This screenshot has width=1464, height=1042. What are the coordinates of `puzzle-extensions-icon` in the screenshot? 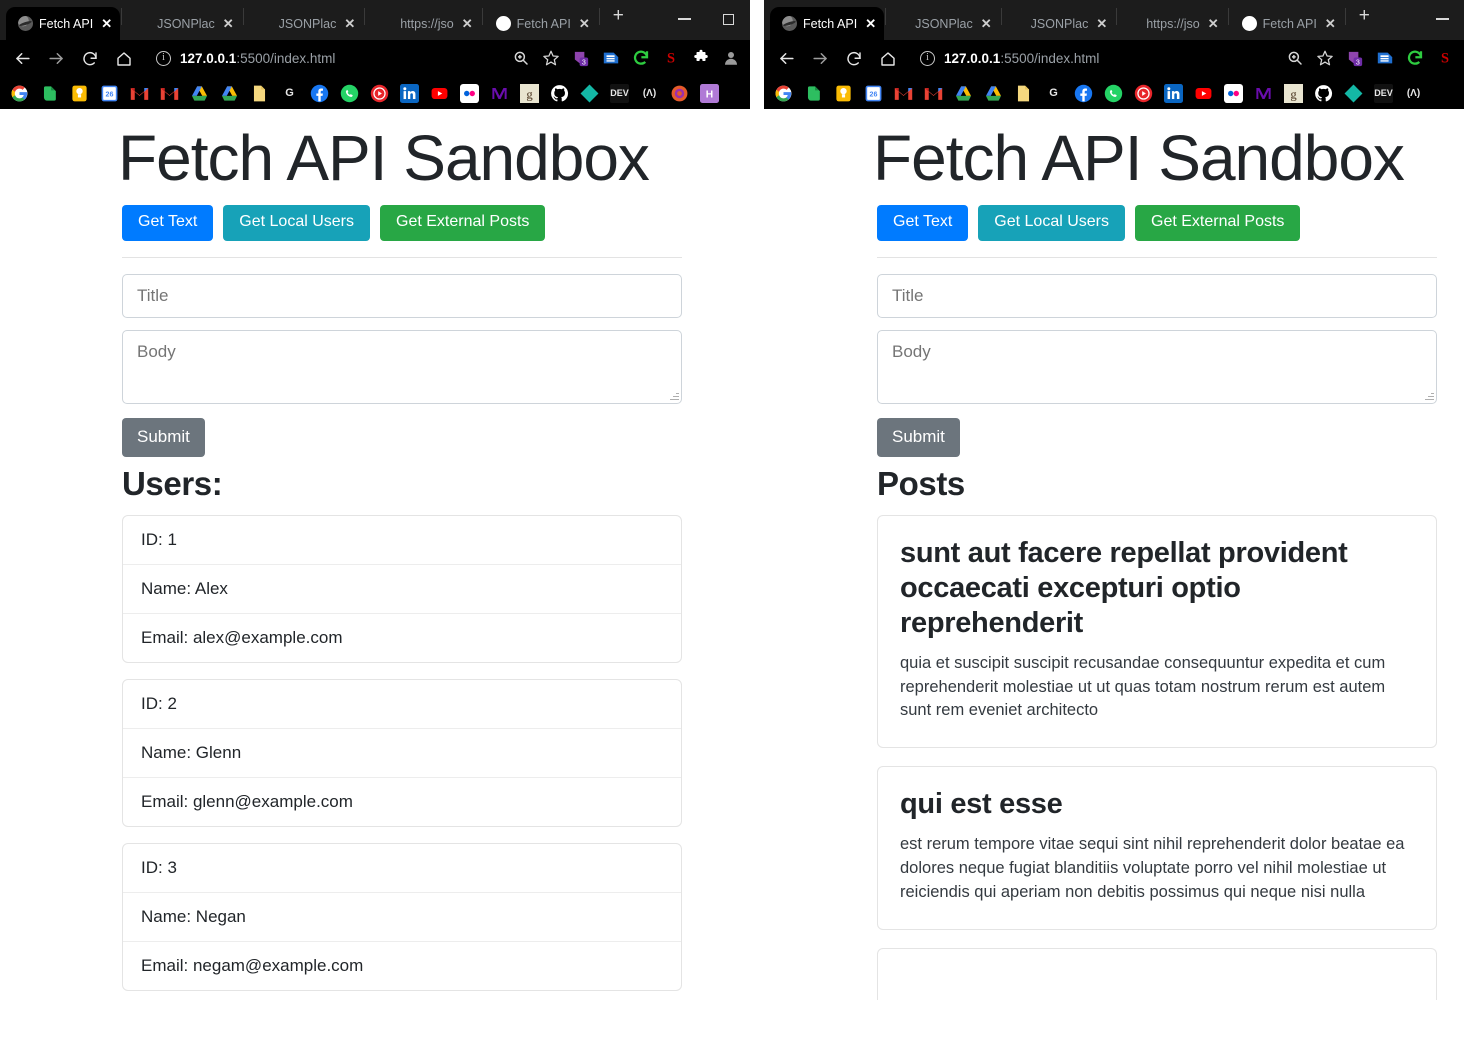 It's located at (702, 59).